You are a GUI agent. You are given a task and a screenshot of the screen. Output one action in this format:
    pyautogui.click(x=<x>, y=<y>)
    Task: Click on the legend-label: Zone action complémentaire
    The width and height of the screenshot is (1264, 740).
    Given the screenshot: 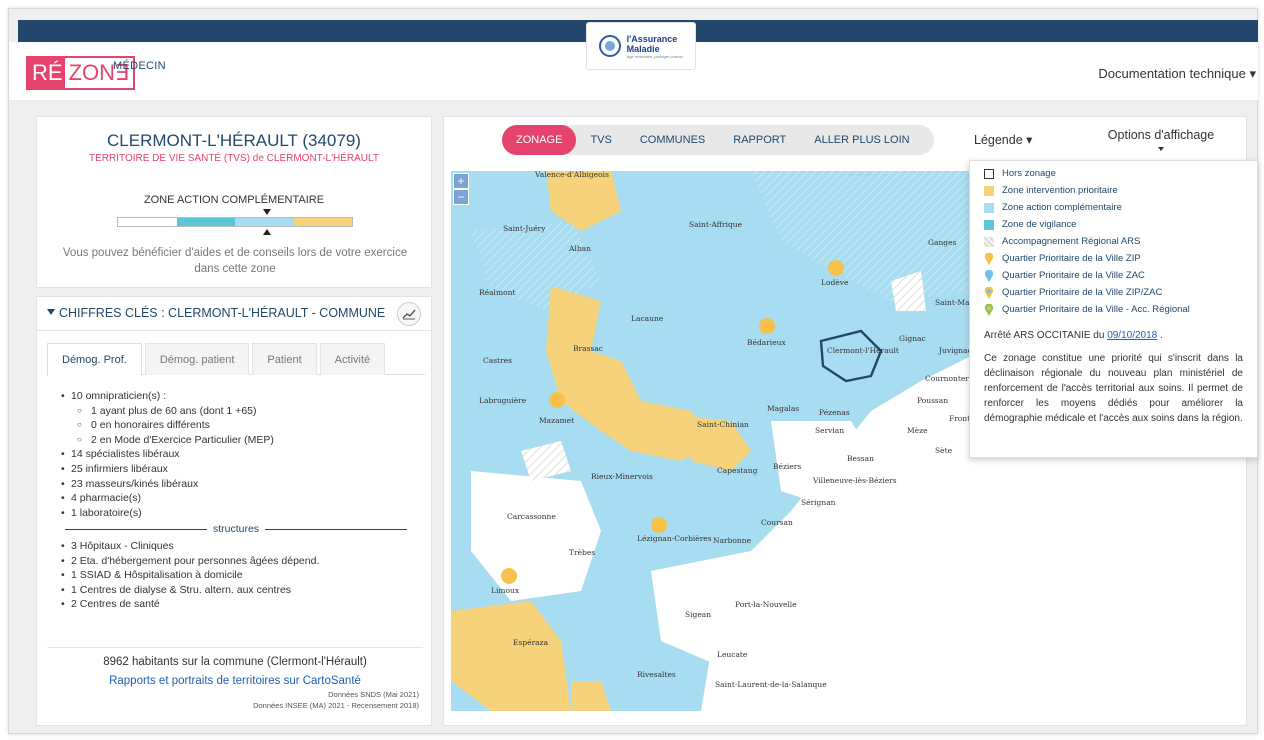 What is the action you would take?
    pyautogui.click(x=1062, y=207)
    